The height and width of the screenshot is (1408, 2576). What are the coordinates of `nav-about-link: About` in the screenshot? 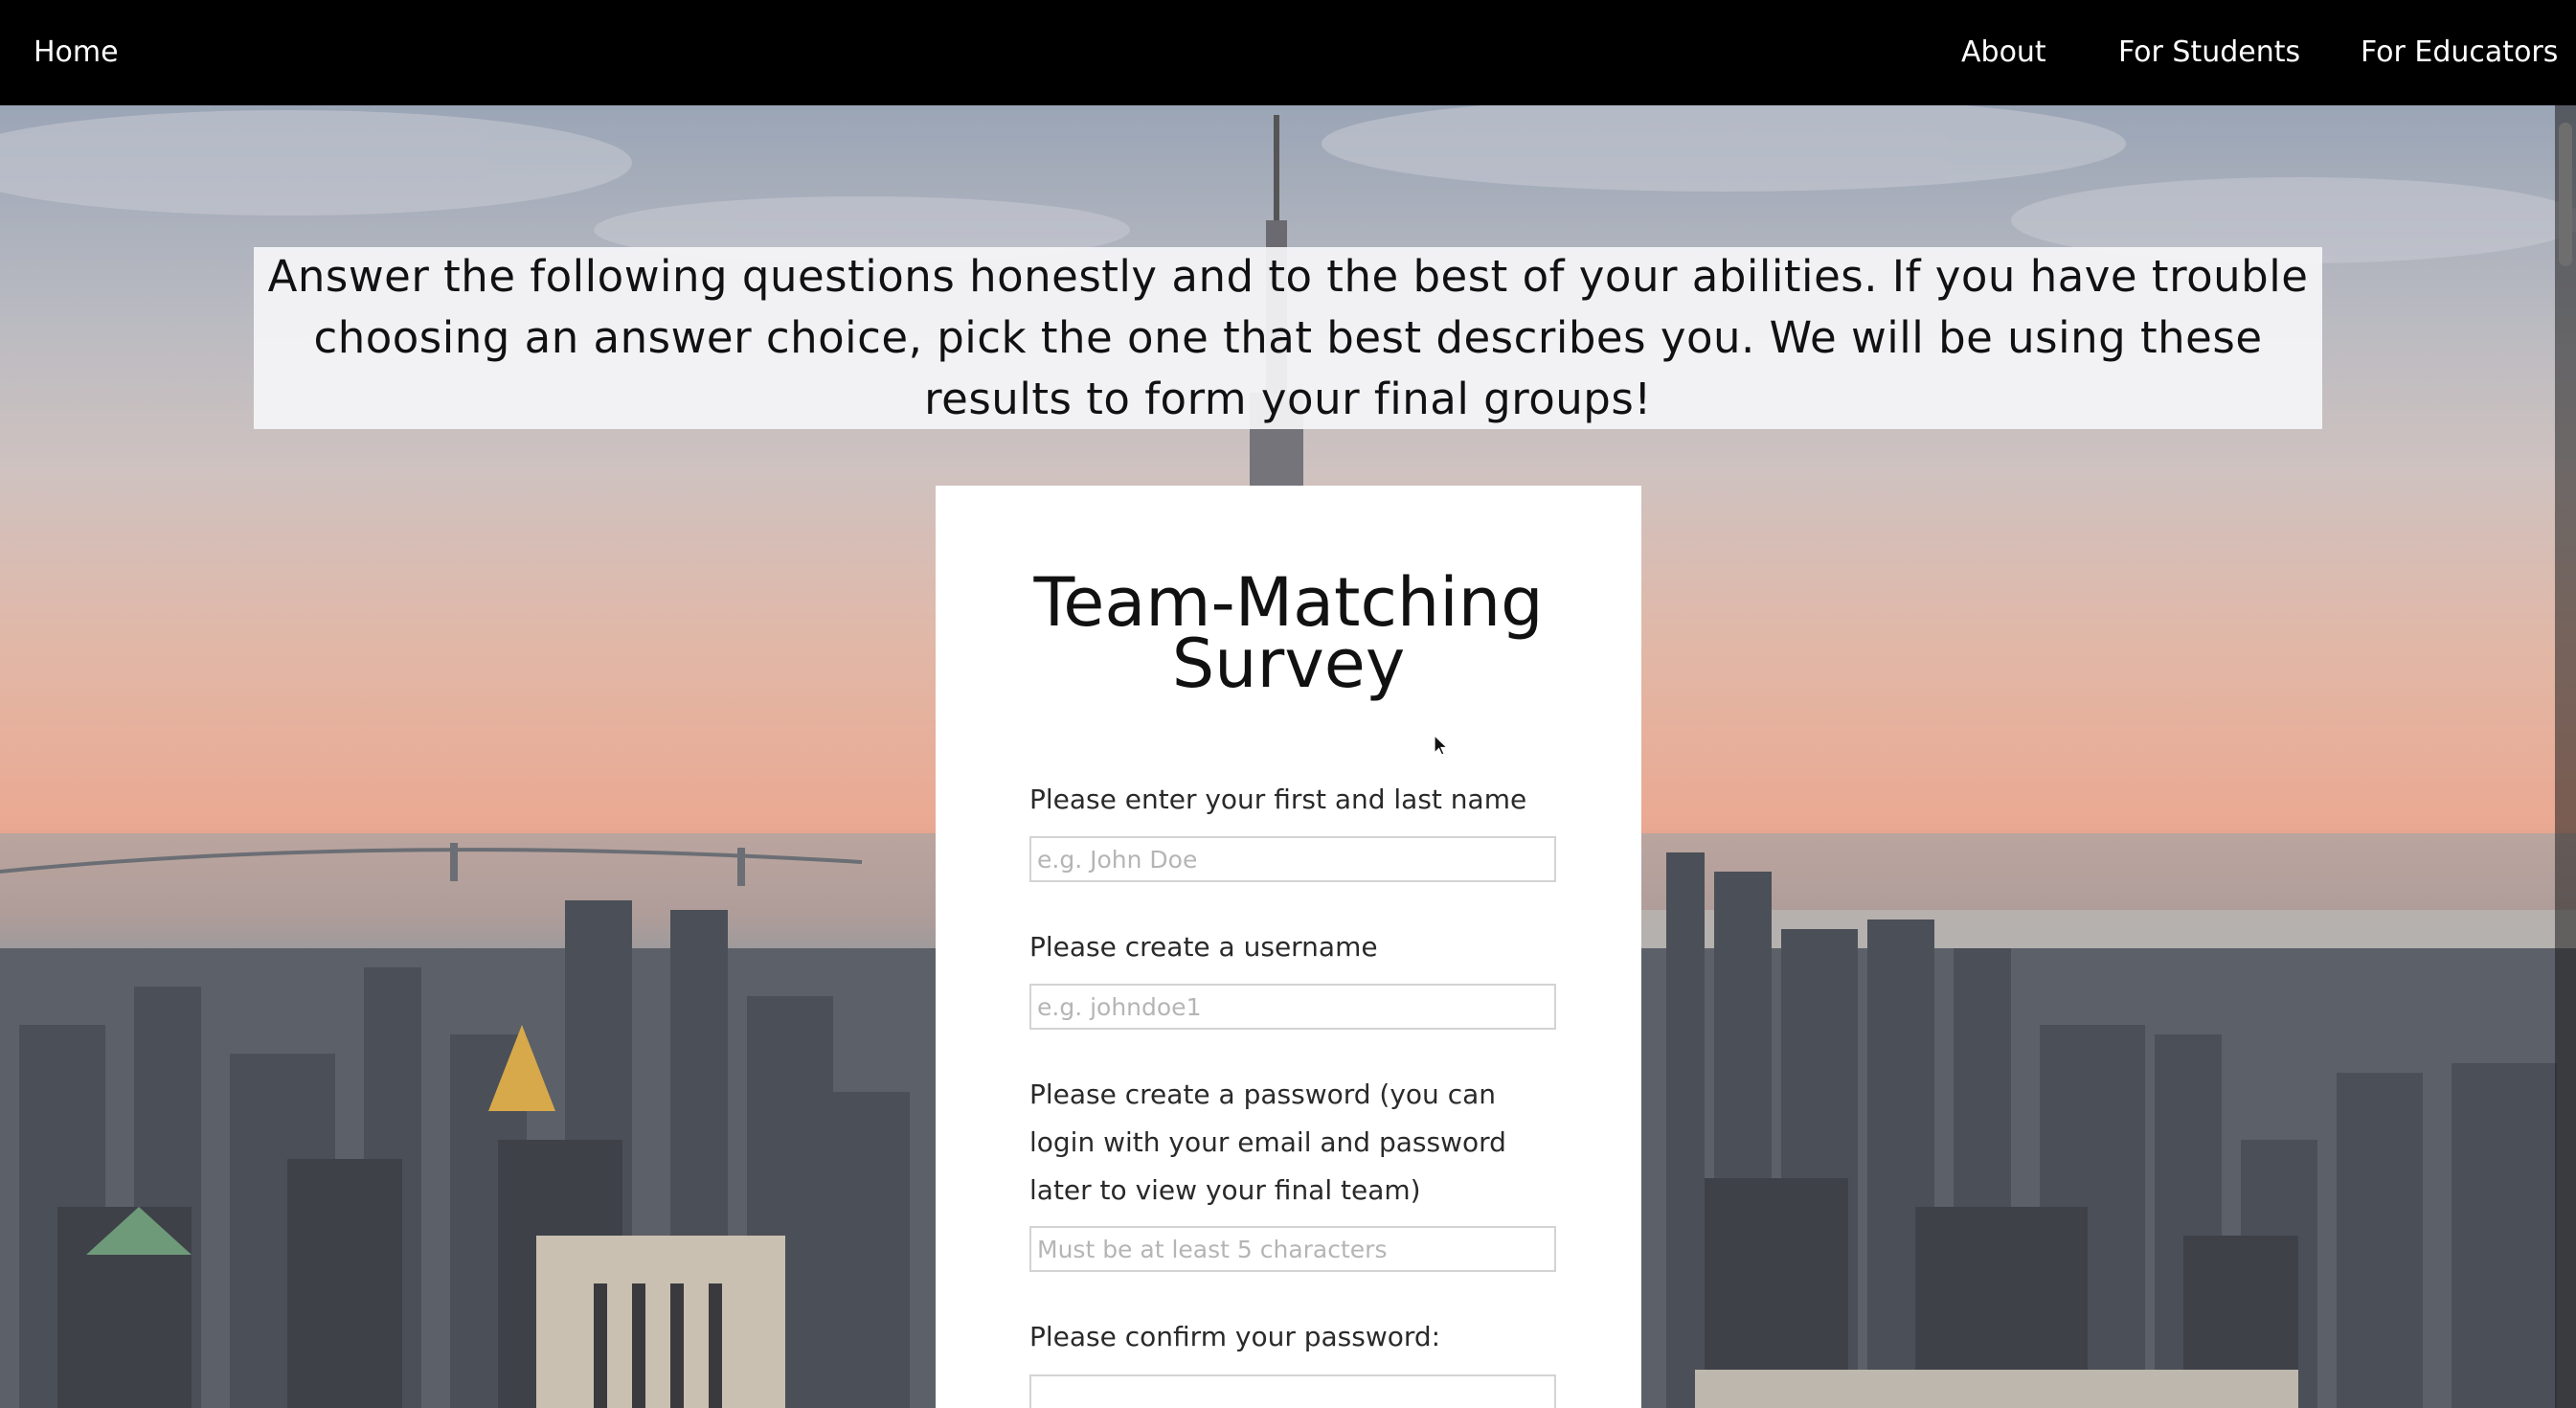 It's located at (2003, 52).